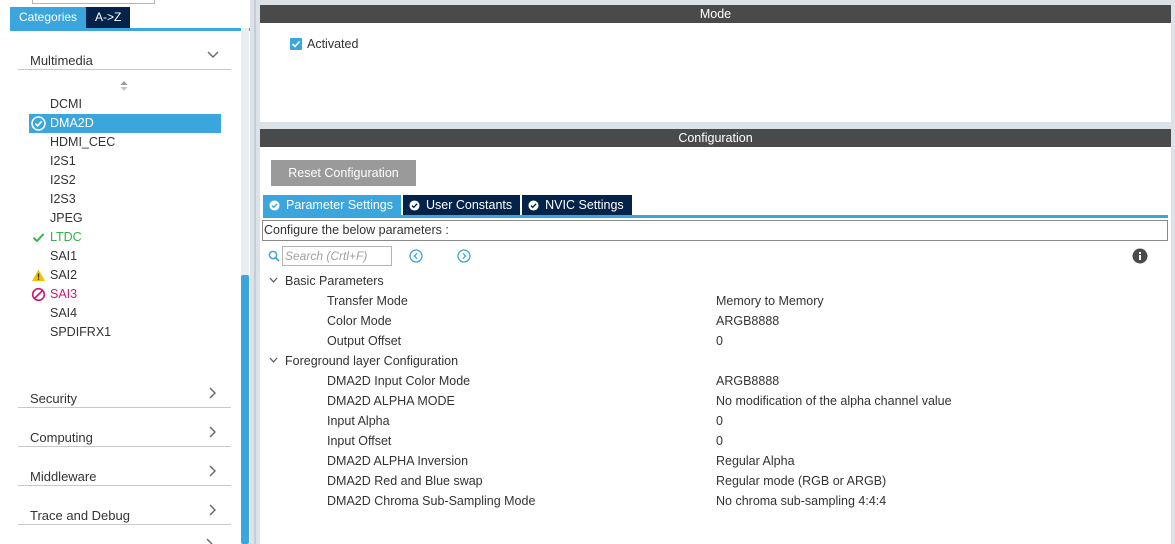 The image size is (1175, 544). What do you see at coordinates (64, 294) in the screenshot?
I see `peripheral-label: SAI3` at bounding box center [64, 294].